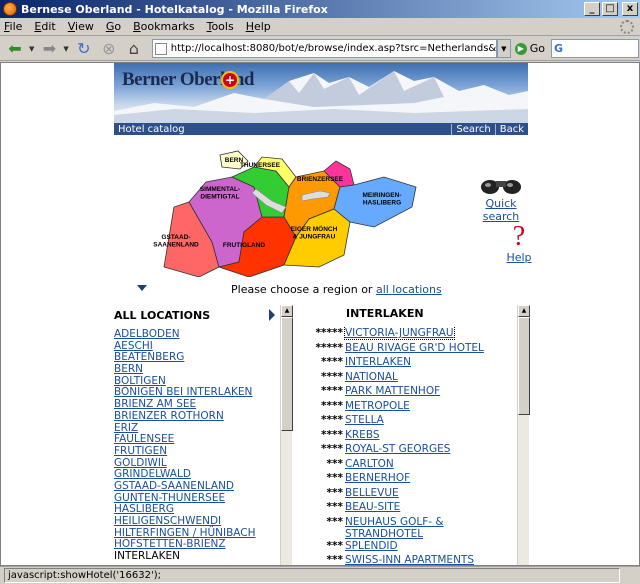  What do you see at coordinates (151, 129) in the screenshot?
I see `hotel-catalog-label: Hotel catalog` at bounding box center [151, 129].